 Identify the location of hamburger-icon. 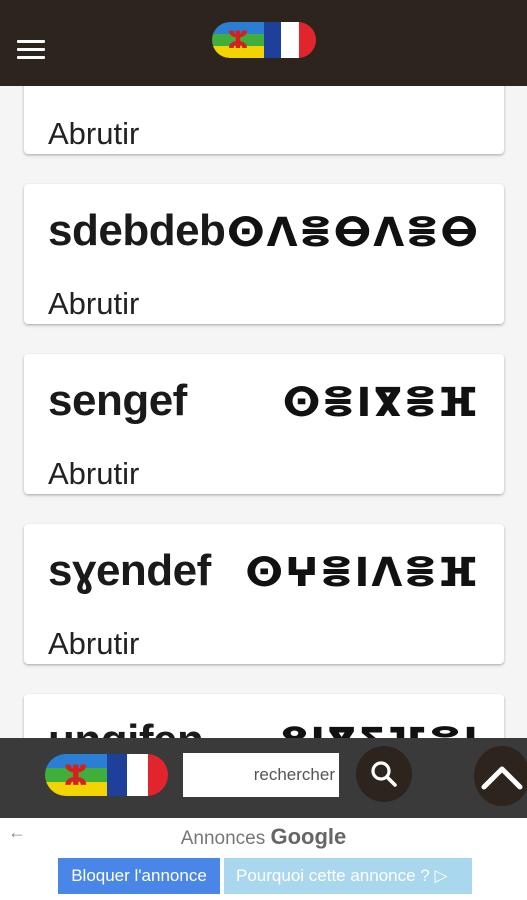
(31, 51).